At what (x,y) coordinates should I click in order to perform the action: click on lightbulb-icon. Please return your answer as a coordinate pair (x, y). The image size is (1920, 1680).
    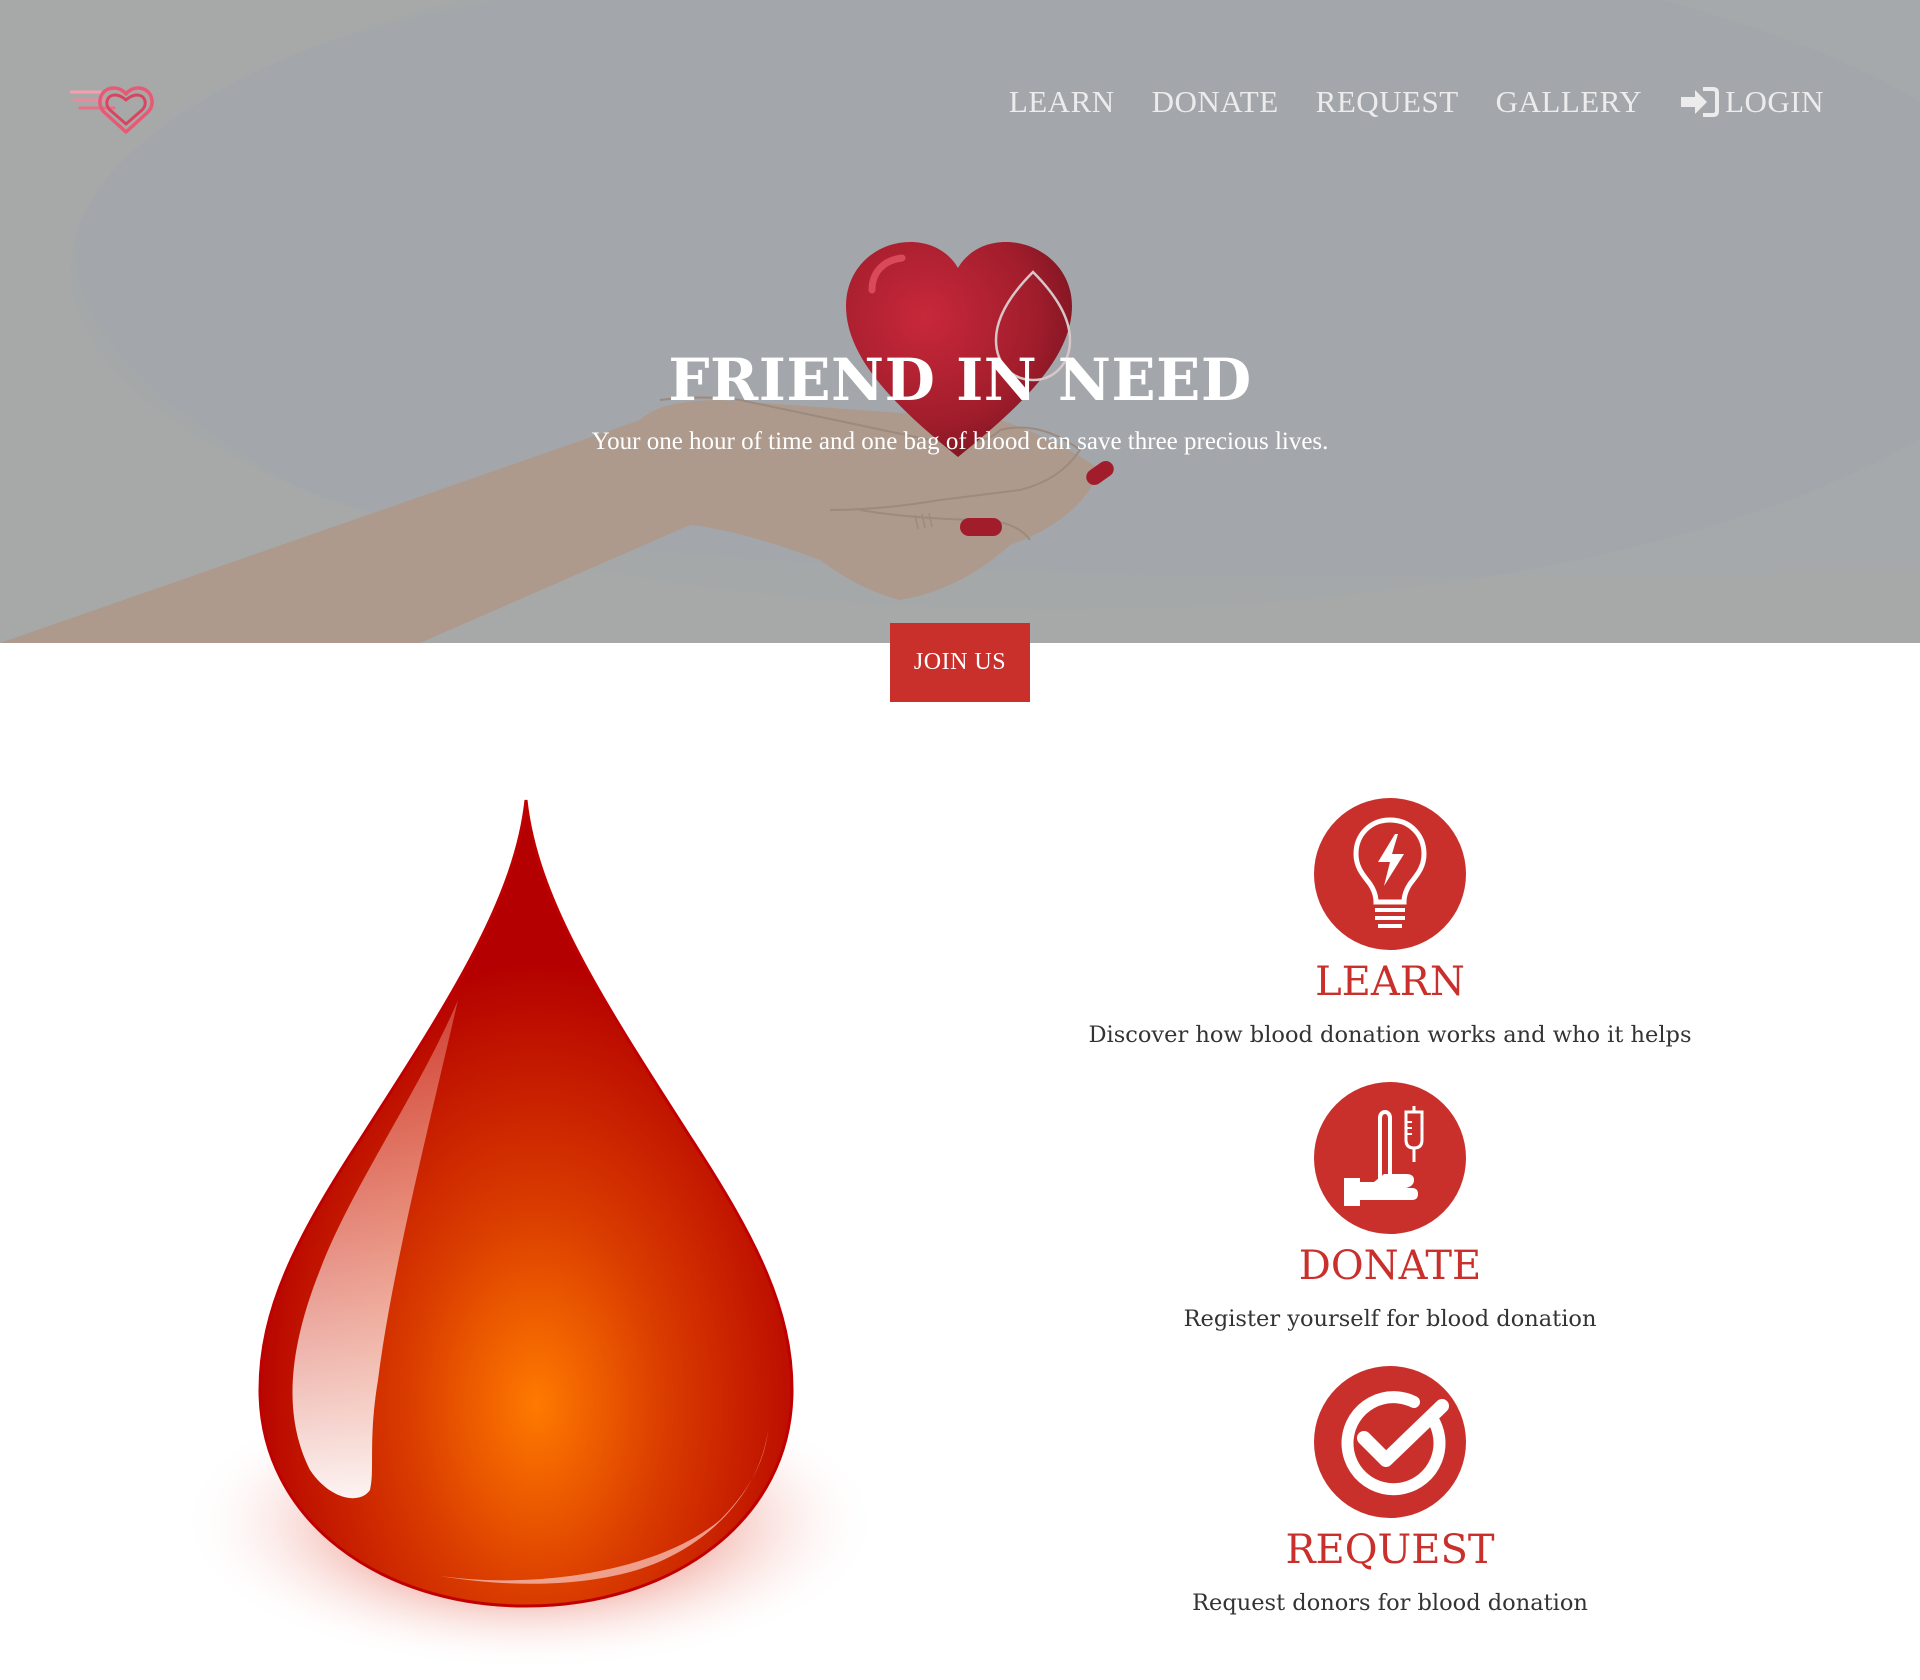
    Looking at the image, I should click on (1390, 874).